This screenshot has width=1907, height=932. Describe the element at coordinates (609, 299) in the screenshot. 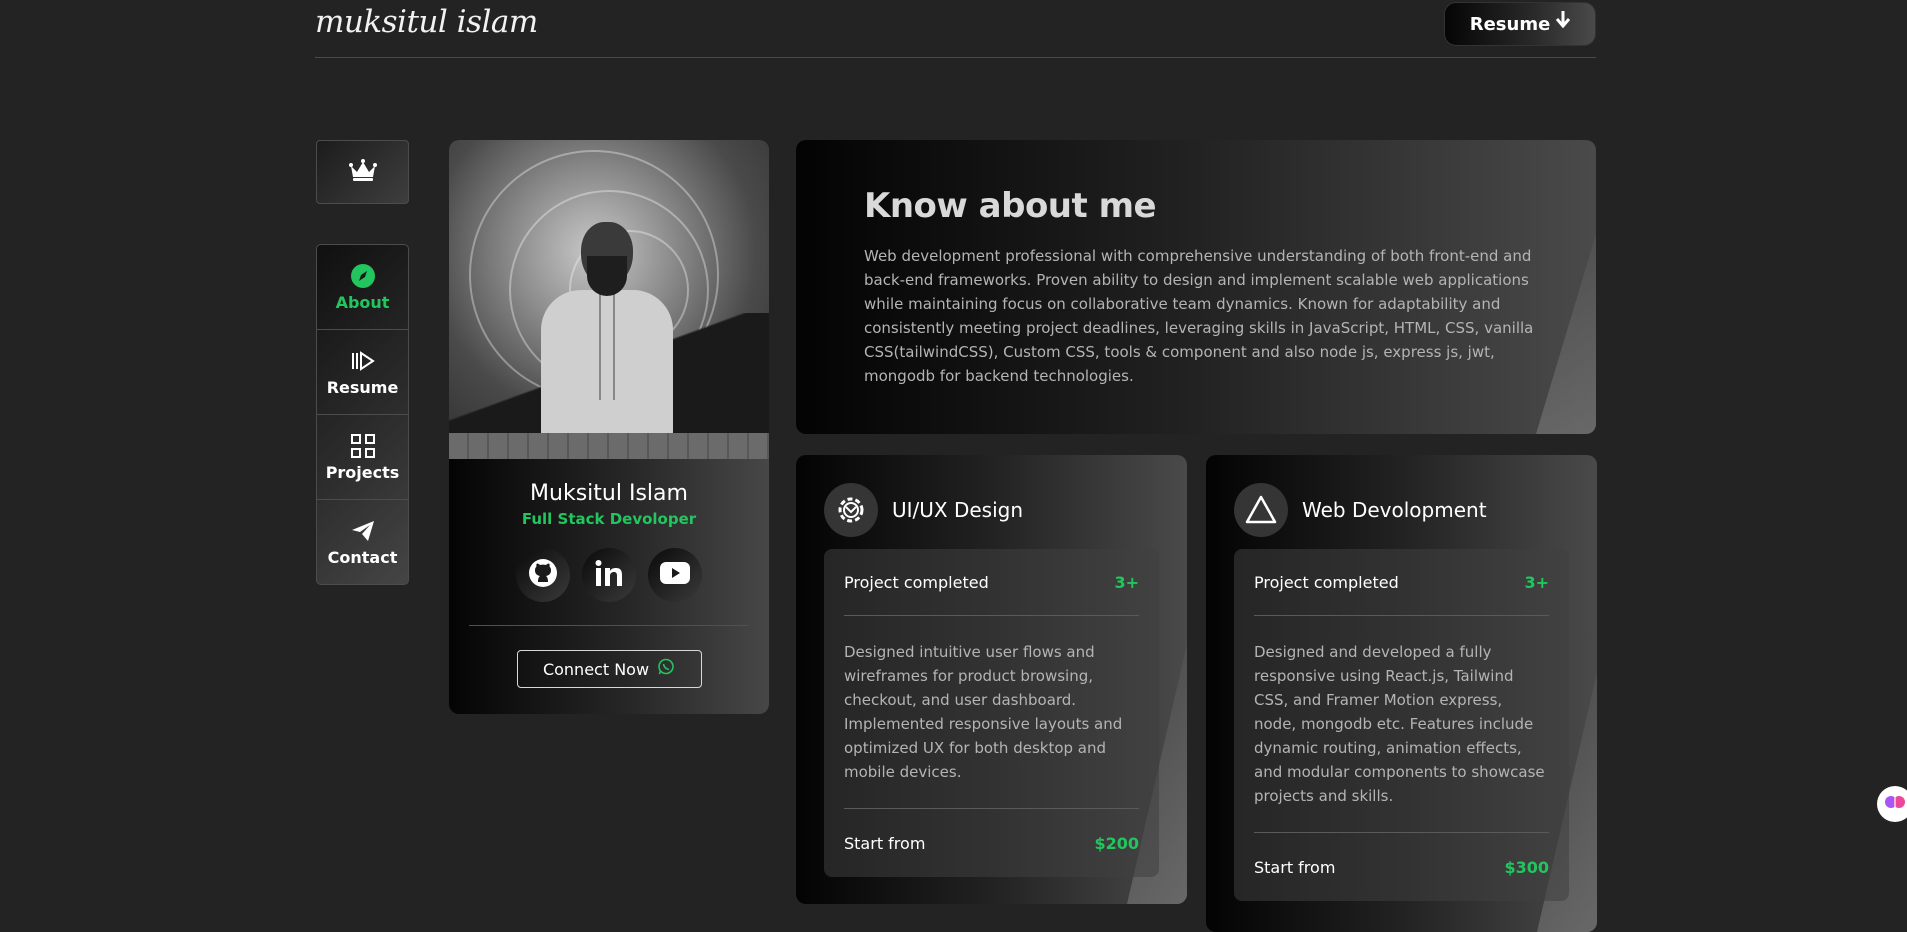

I see `profile-photo` at that location.